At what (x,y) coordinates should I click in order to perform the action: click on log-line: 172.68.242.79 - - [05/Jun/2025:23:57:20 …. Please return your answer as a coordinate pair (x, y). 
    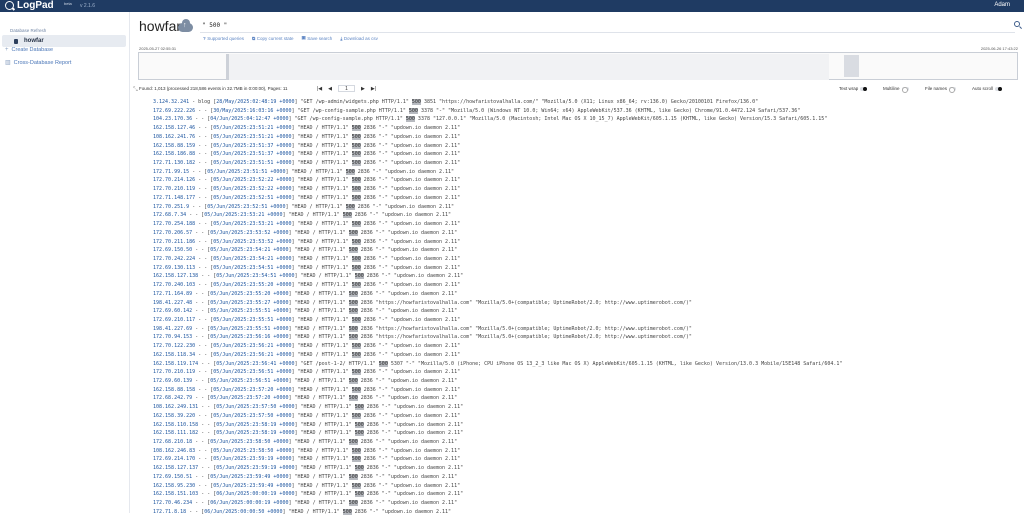
    Looking at the image, I should click on (585, 398).